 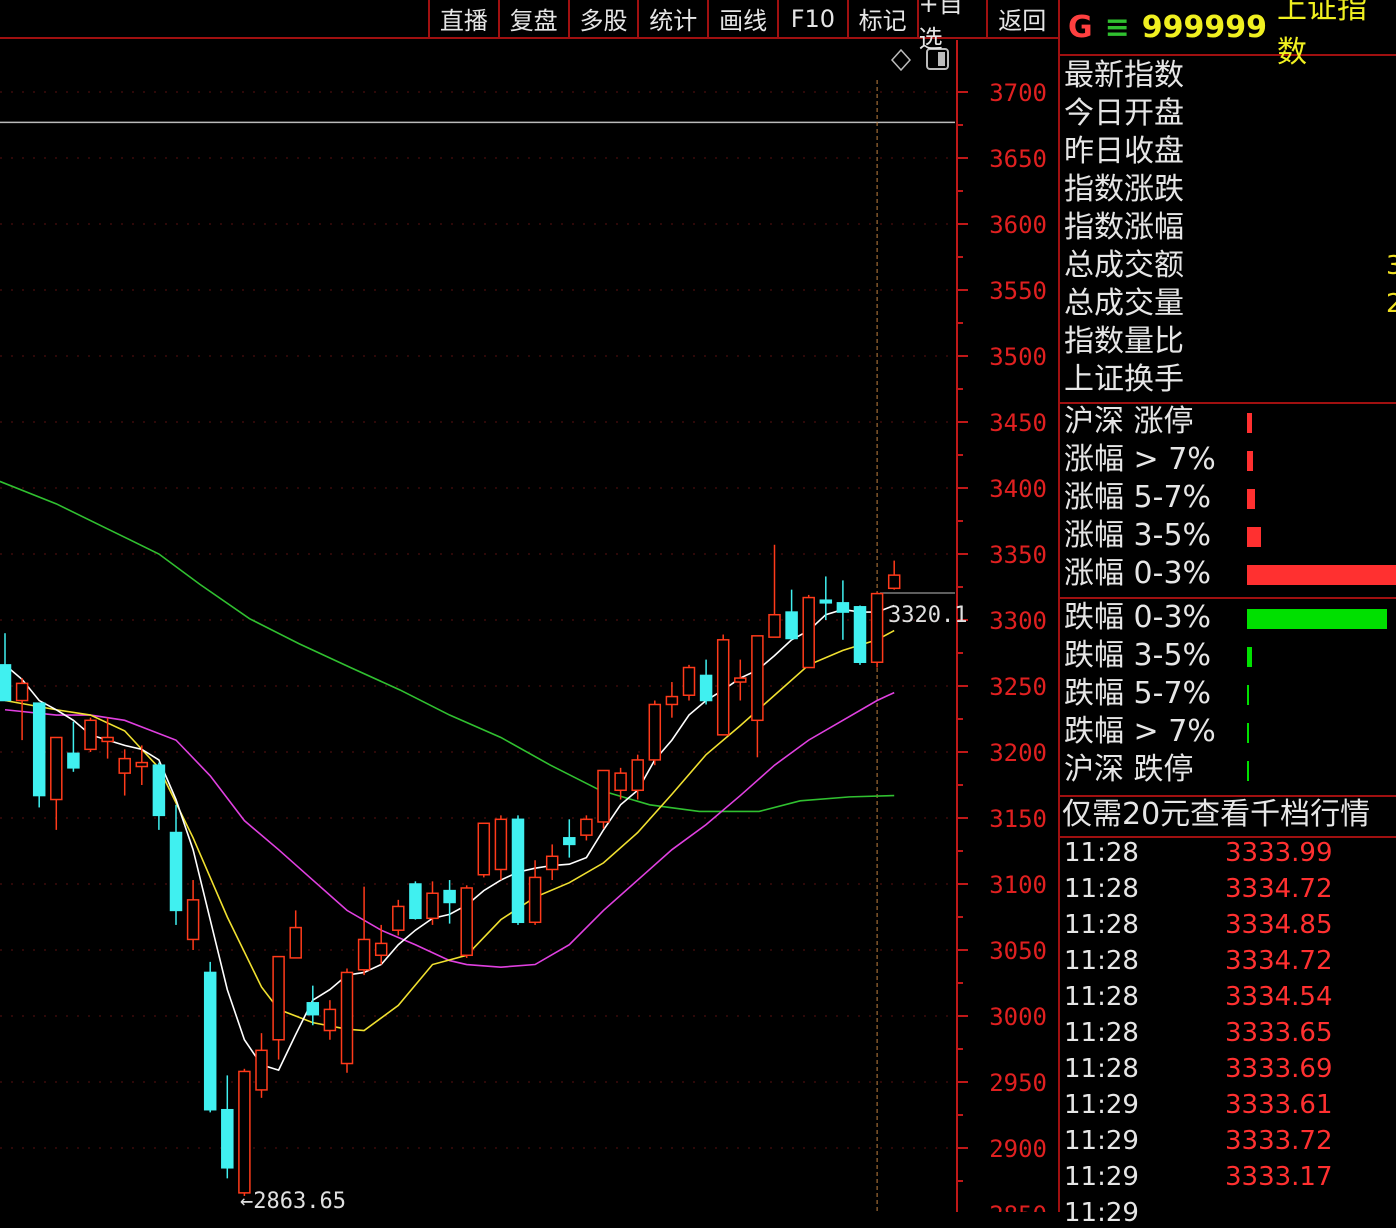 What do you see at coordinates (293, 1200) in the screenshot?
I see `low-price-label: ←2863.65` at bounding box center [293, 1200].